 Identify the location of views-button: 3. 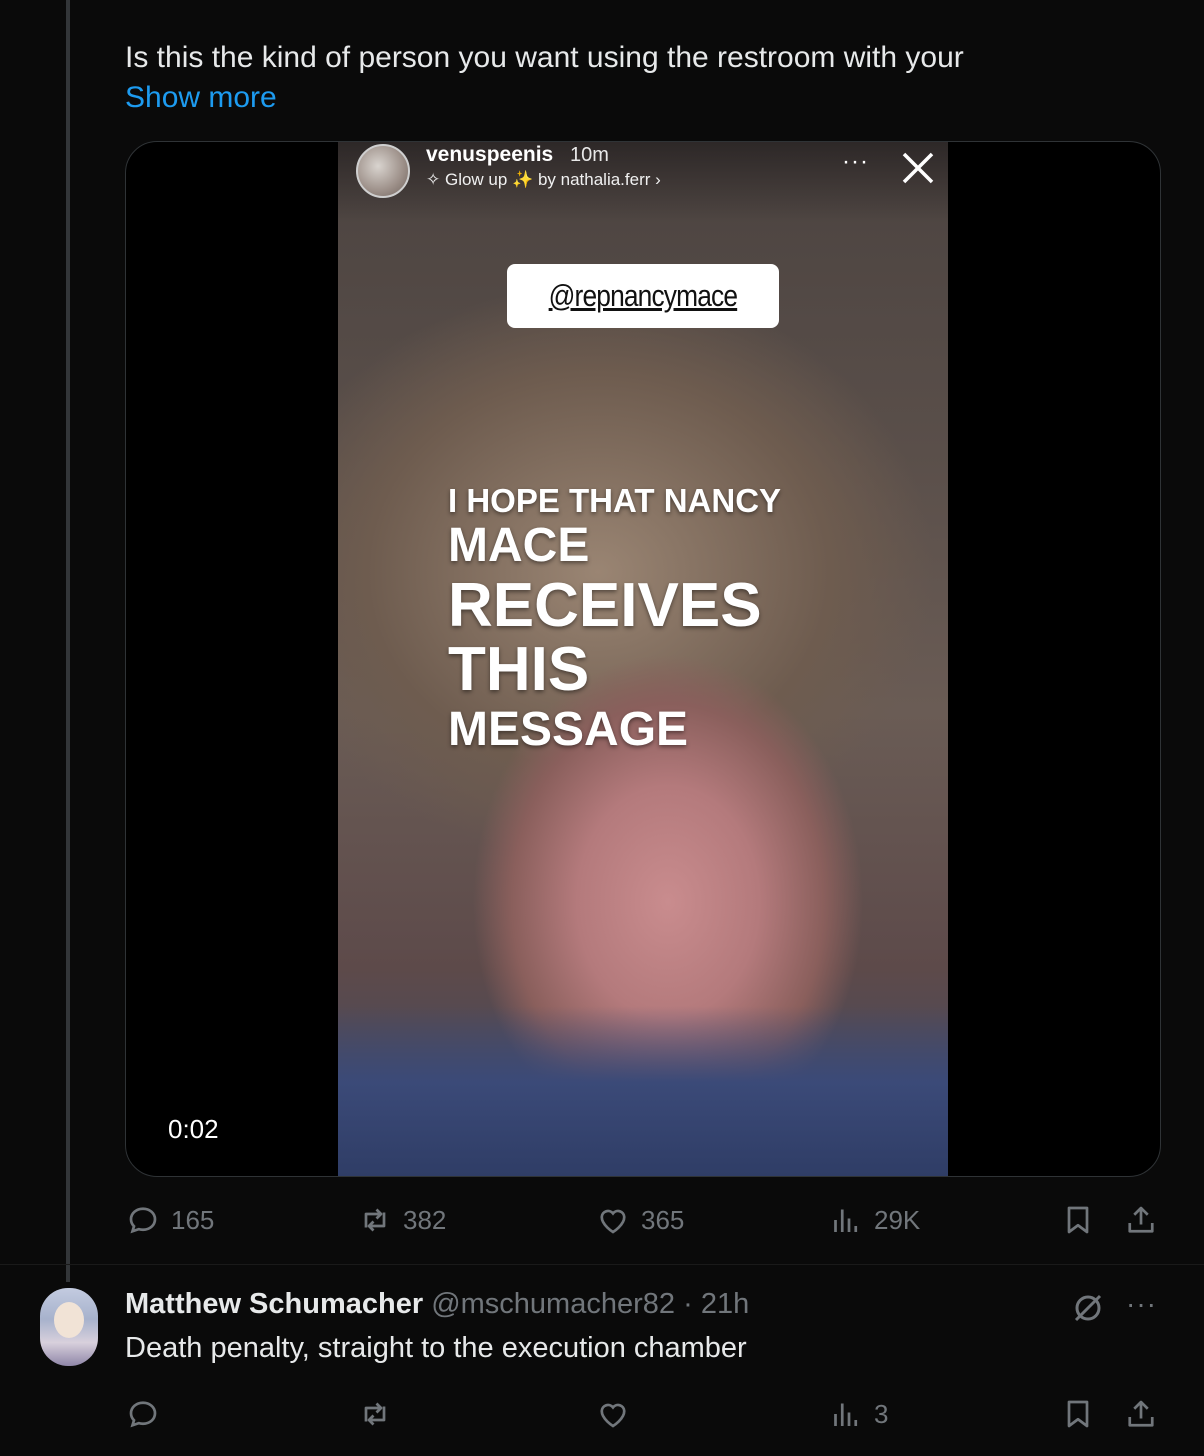
(858, 1414).